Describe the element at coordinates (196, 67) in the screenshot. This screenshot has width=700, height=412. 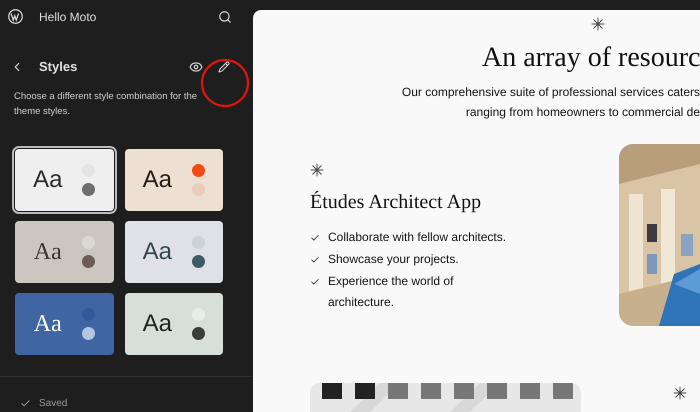
I see `eye-icon` at that location.